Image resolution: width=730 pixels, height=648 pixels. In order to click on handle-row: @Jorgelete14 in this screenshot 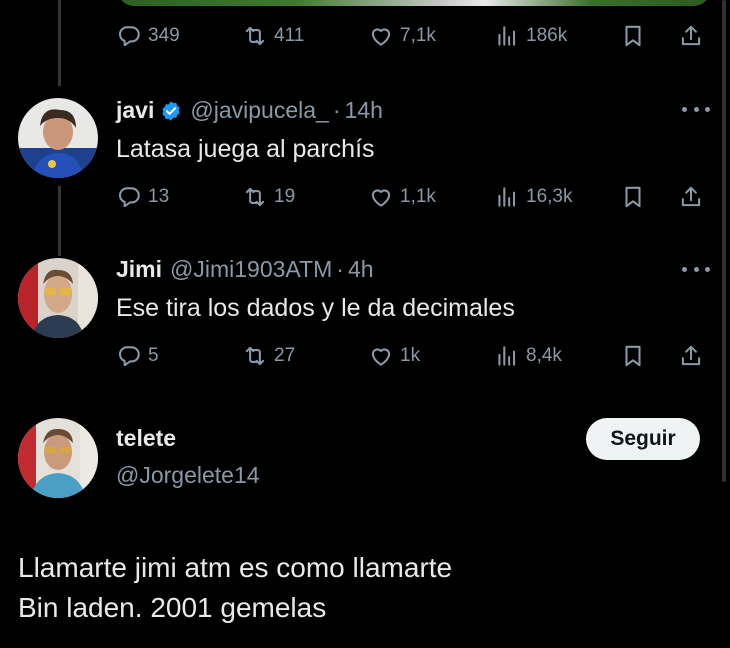, I will do `click(188, 475)`.